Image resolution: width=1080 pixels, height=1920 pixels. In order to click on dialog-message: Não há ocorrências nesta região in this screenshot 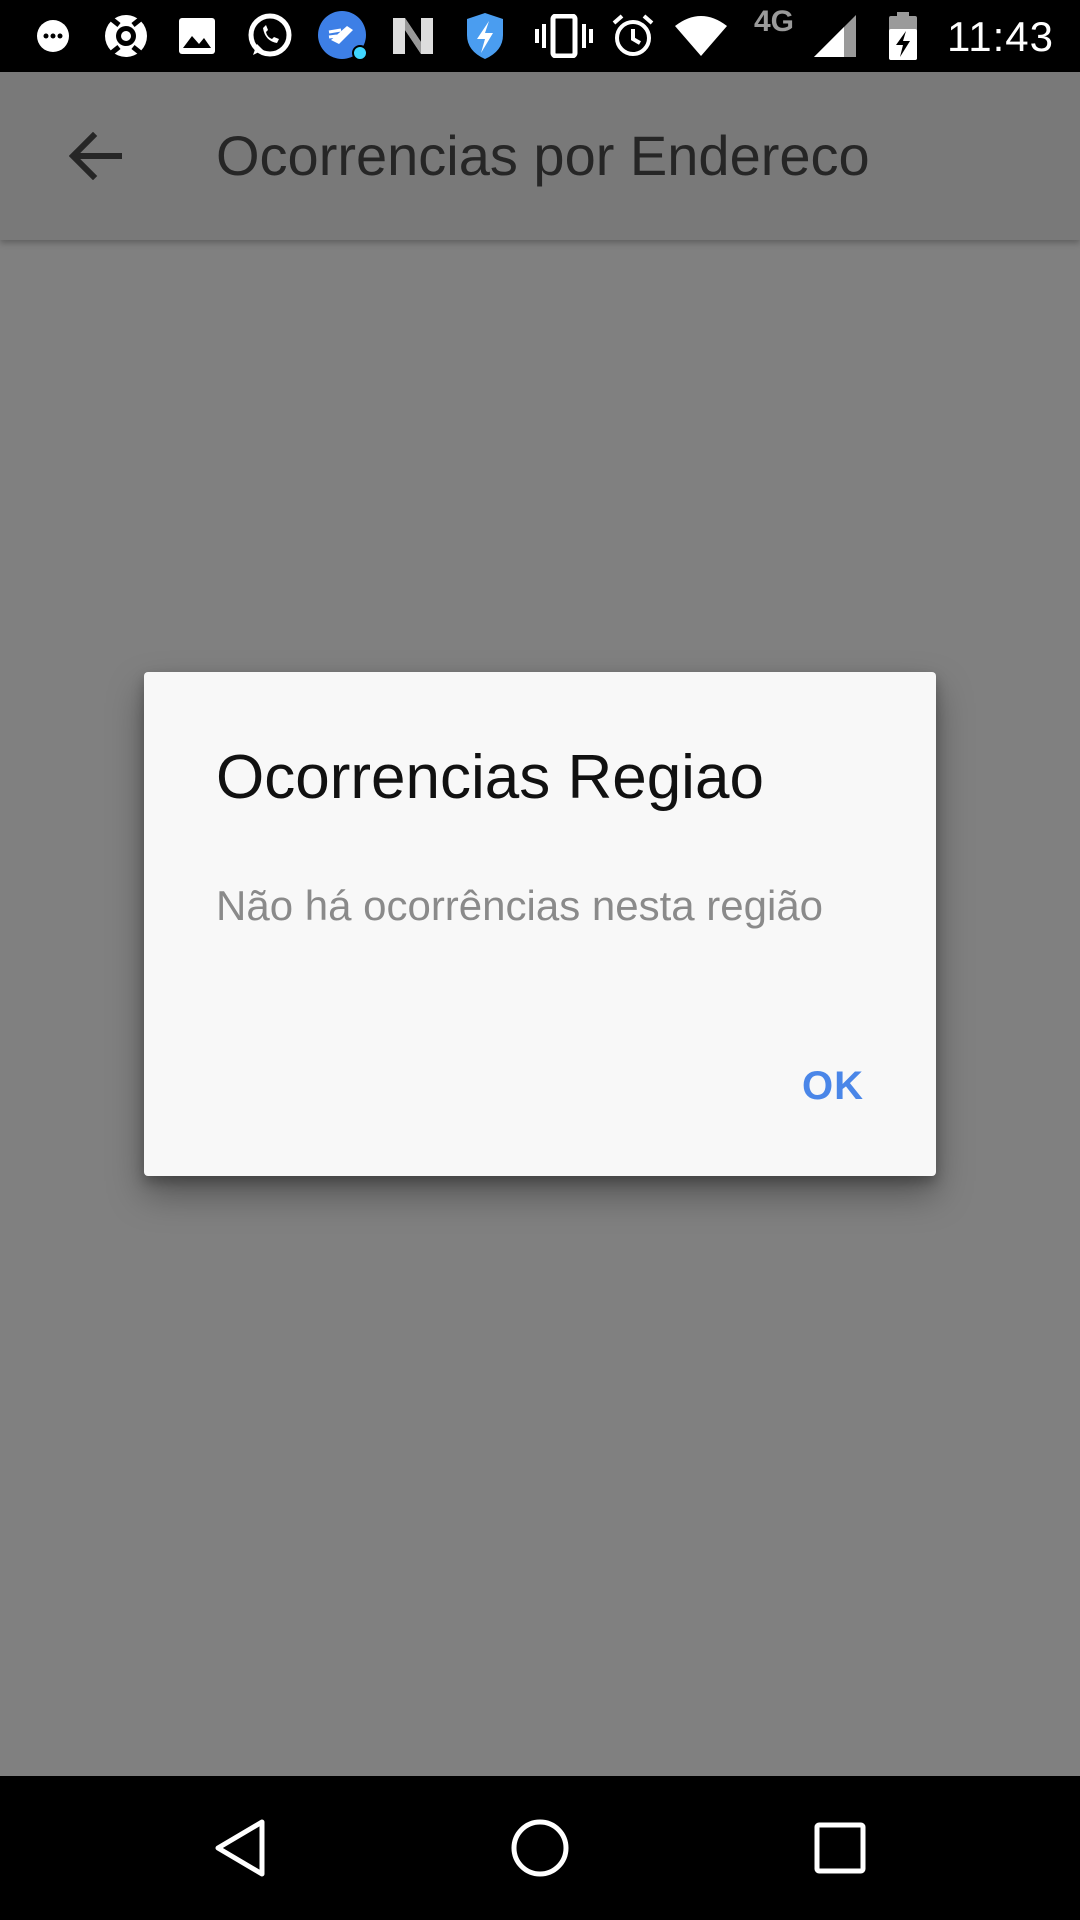, I will do `click(520, 905)`.